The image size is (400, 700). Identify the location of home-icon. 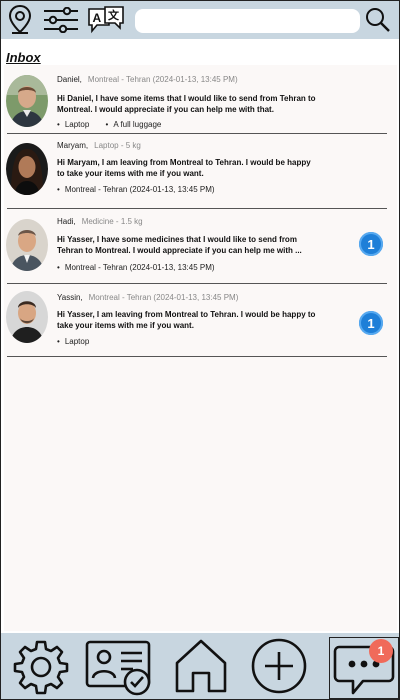
(201, 666).